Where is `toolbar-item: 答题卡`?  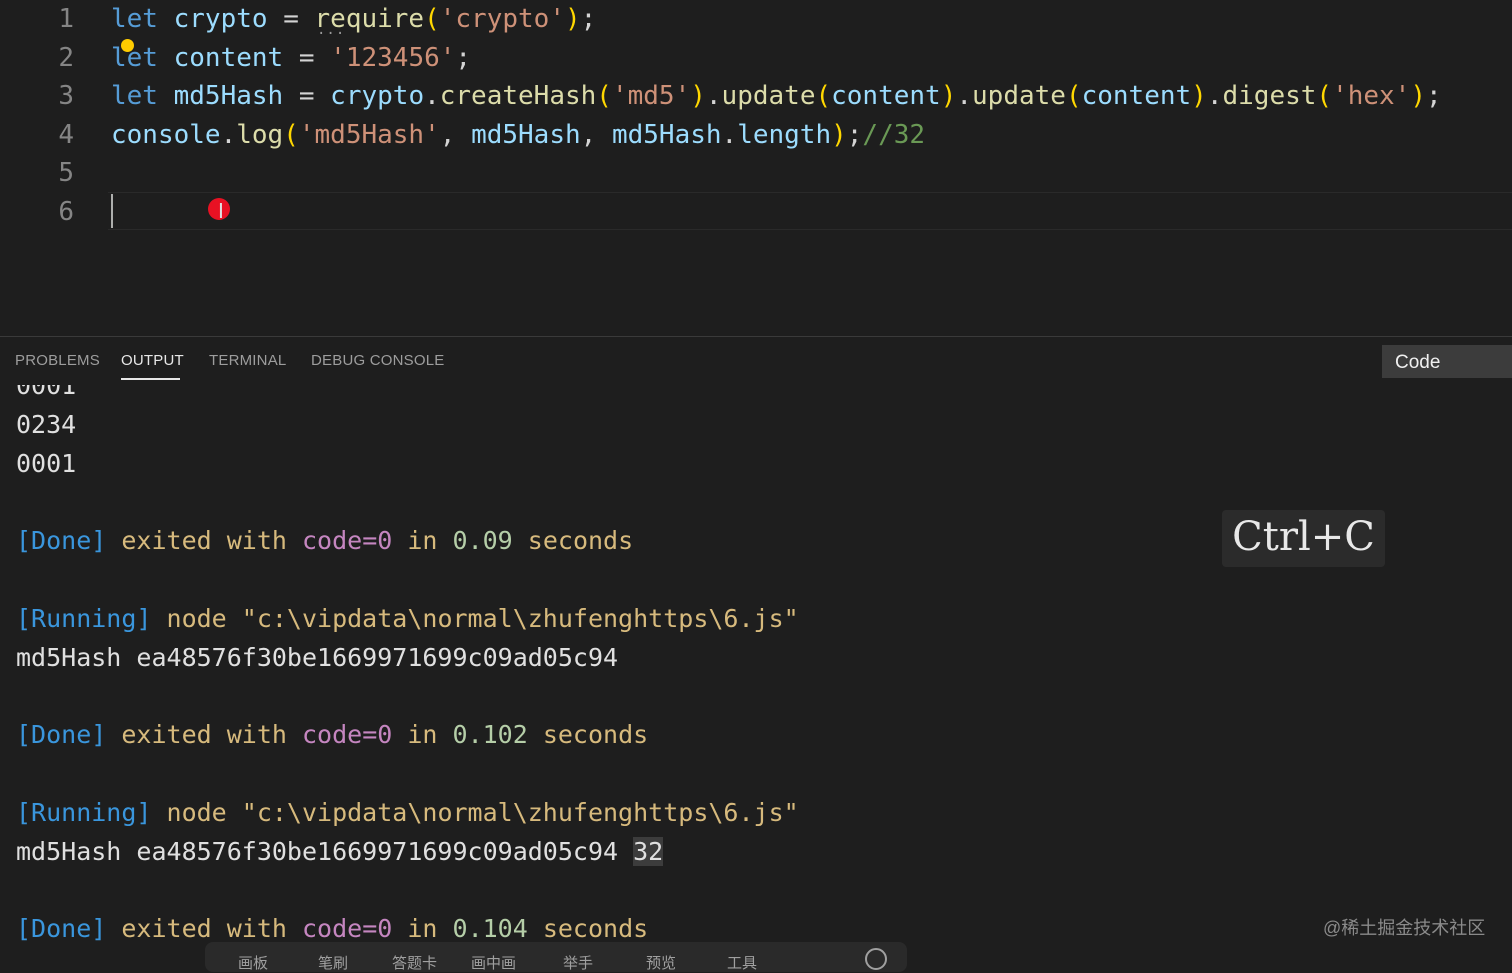 toolbar-item: 答题卡 is located at coordinates (414, 962).